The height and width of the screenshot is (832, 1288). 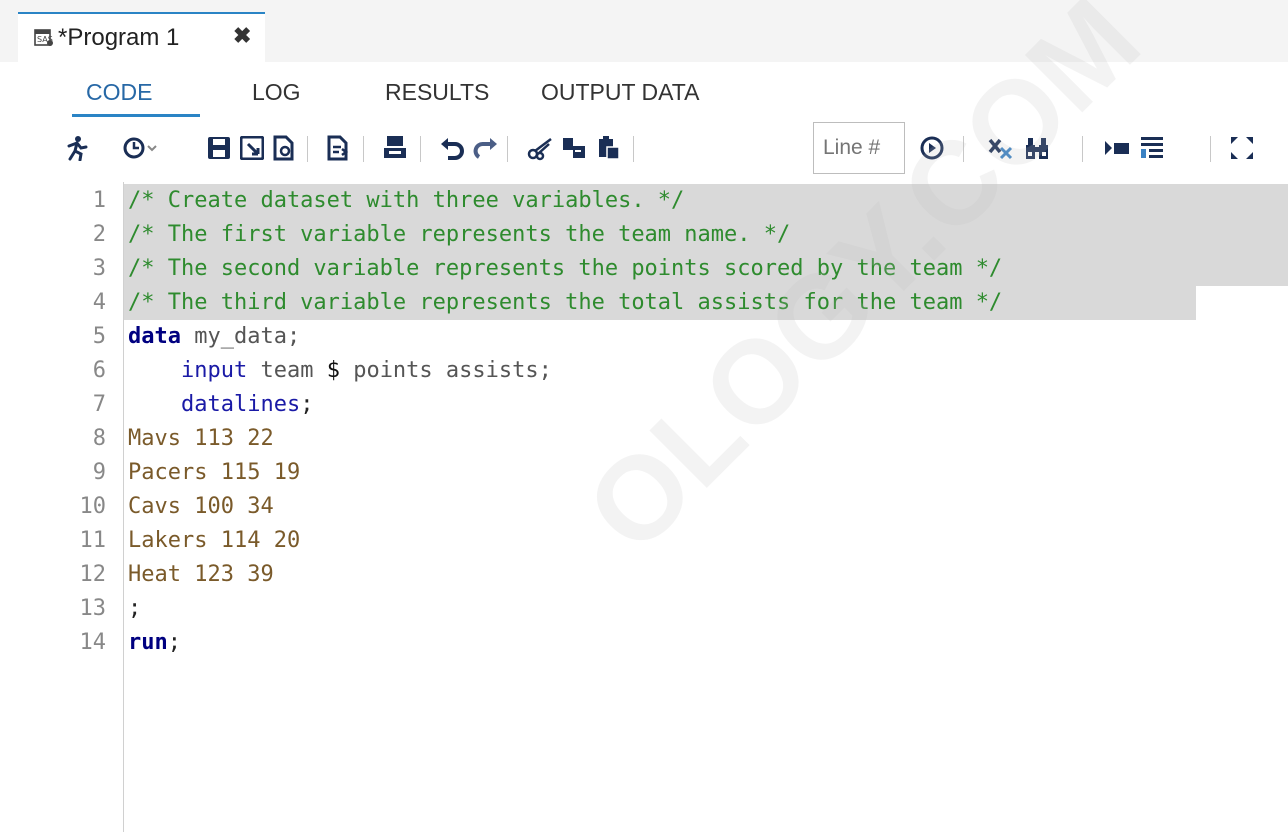 What do you see at coordinates (859, 148) in the screenshot?
I see `line-number-input` at bounding box center [859, 148].